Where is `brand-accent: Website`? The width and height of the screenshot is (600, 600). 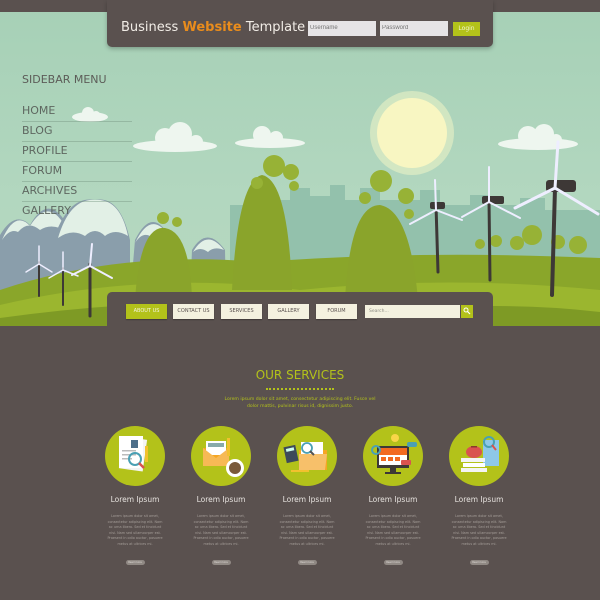 brand-accent: Website is located at coordinates (212, 27).